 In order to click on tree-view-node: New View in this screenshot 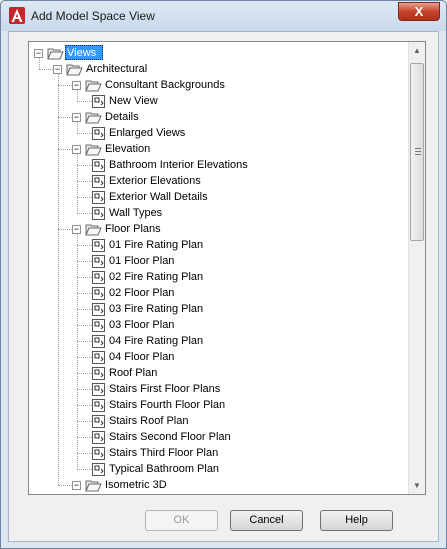, I will do `click(218, 101)`.